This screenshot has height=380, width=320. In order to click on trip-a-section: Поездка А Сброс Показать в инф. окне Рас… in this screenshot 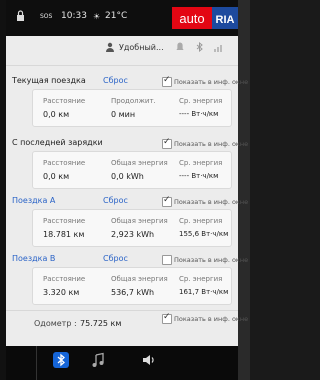, I will do `click(127, 221)`.